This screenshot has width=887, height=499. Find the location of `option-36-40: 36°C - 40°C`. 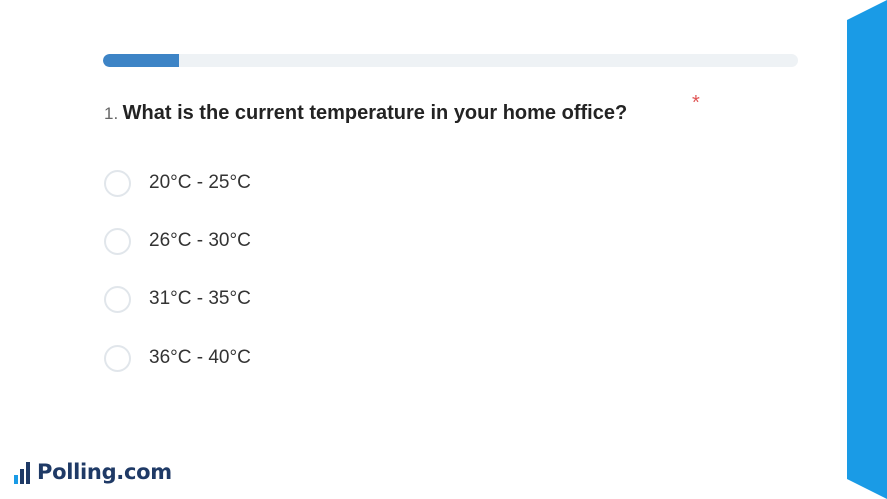

option-36-40: 36°C - 40°C is located at coordinates (177, 358).